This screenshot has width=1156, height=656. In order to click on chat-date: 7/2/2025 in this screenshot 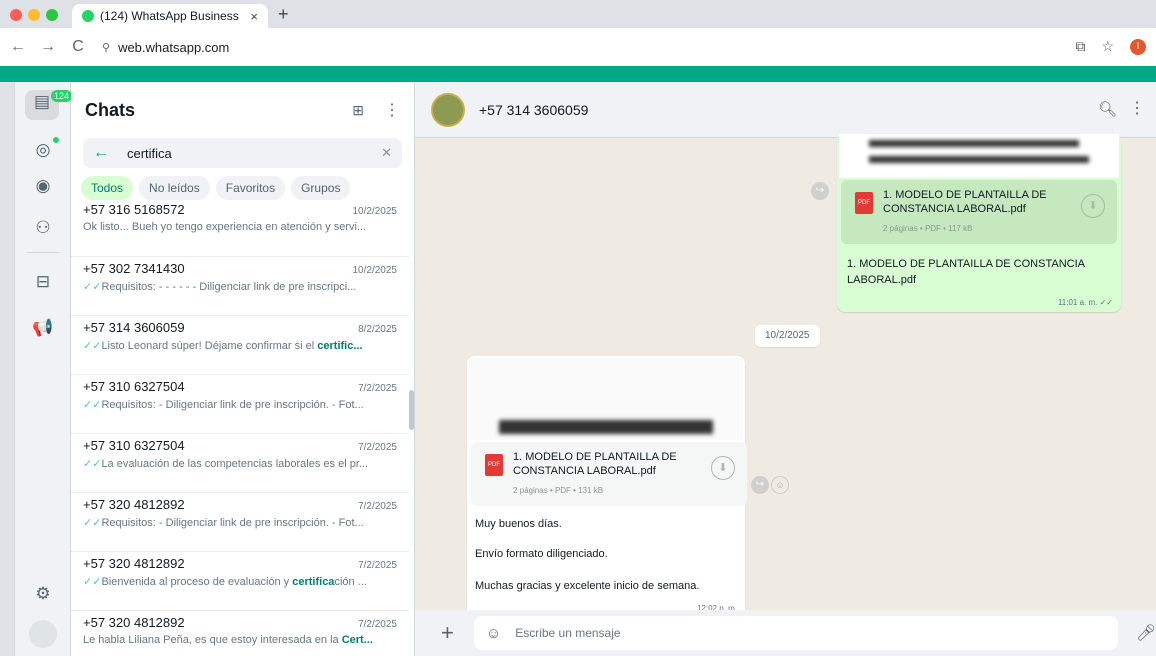, I will do `click(377, 388)`.